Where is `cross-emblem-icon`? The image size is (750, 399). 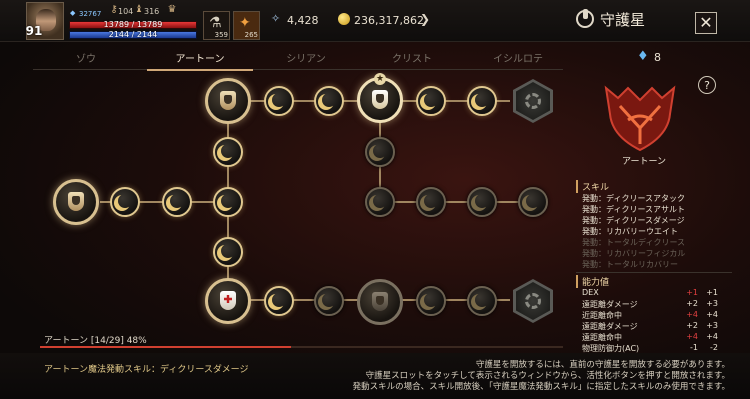 cross-emblem-icon is located at coordinates (228, 300).